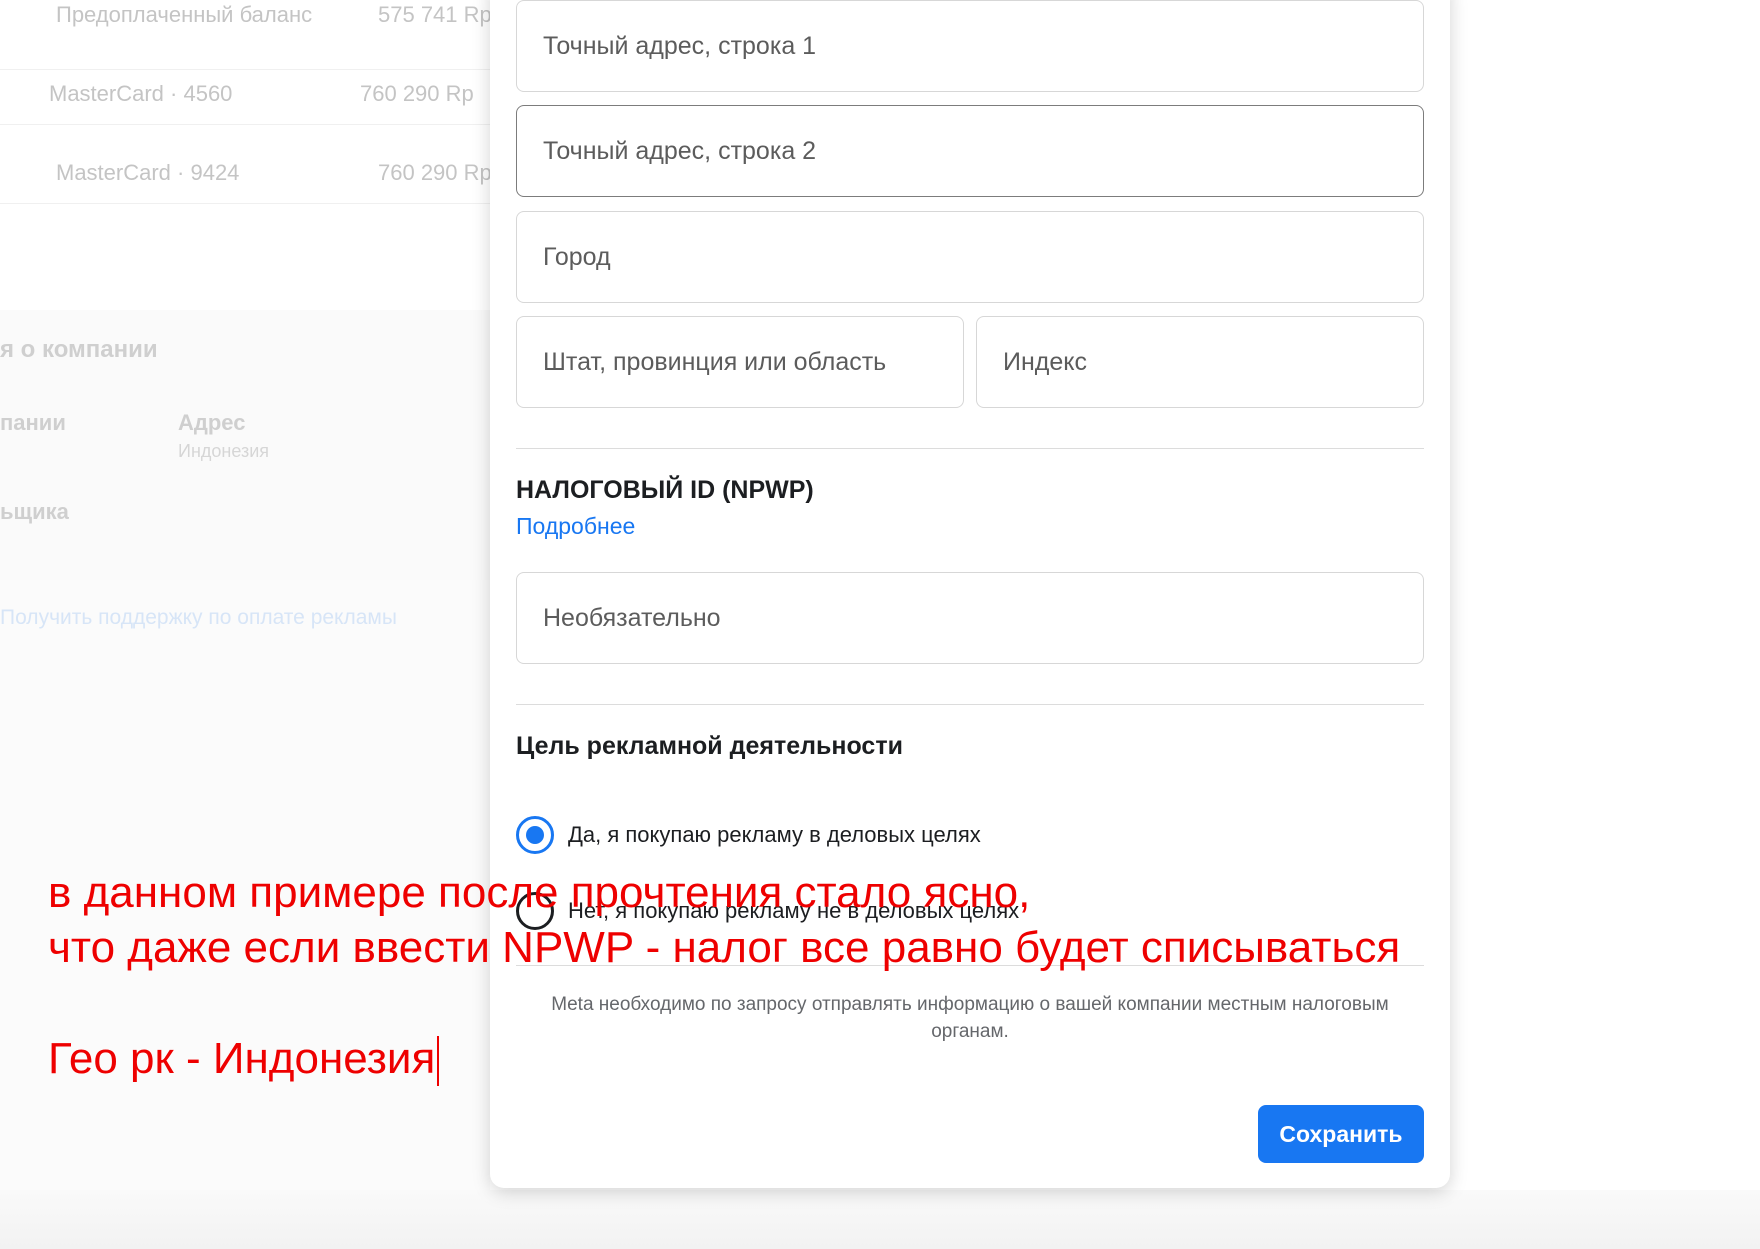 This screenshot has width=1760, height=1249. What do you see at coordinates (438, 1061) in the screenshot?
I see `text-cursor` at bounding box center [438, 1061].